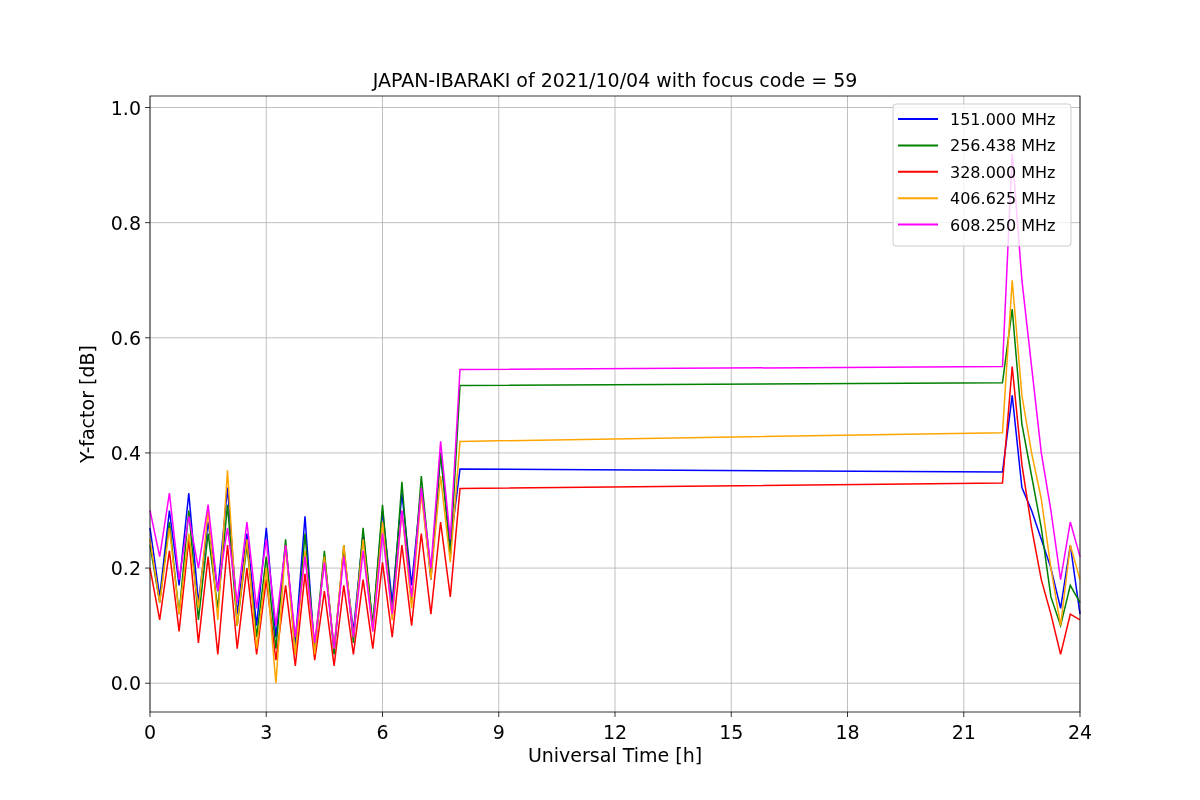 The image size is (1200, 800). I want to click on tick-label: 9, so click(498, 732).